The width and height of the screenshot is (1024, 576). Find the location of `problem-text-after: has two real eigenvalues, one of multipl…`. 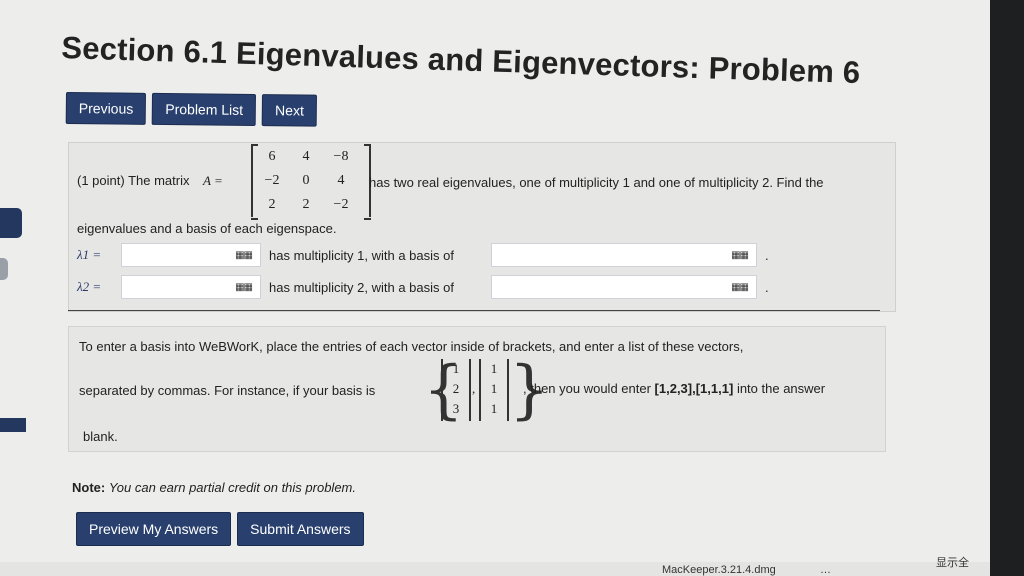

problem-text-after: has two real eigenvalues, one of multipl… is located at coordinates (596, 182).